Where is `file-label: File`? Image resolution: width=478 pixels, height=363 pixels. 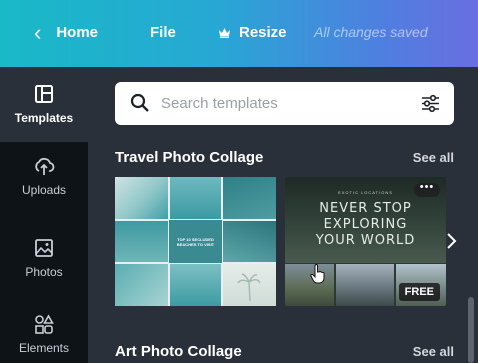
file-label: File is located at coordinates (163, 32).